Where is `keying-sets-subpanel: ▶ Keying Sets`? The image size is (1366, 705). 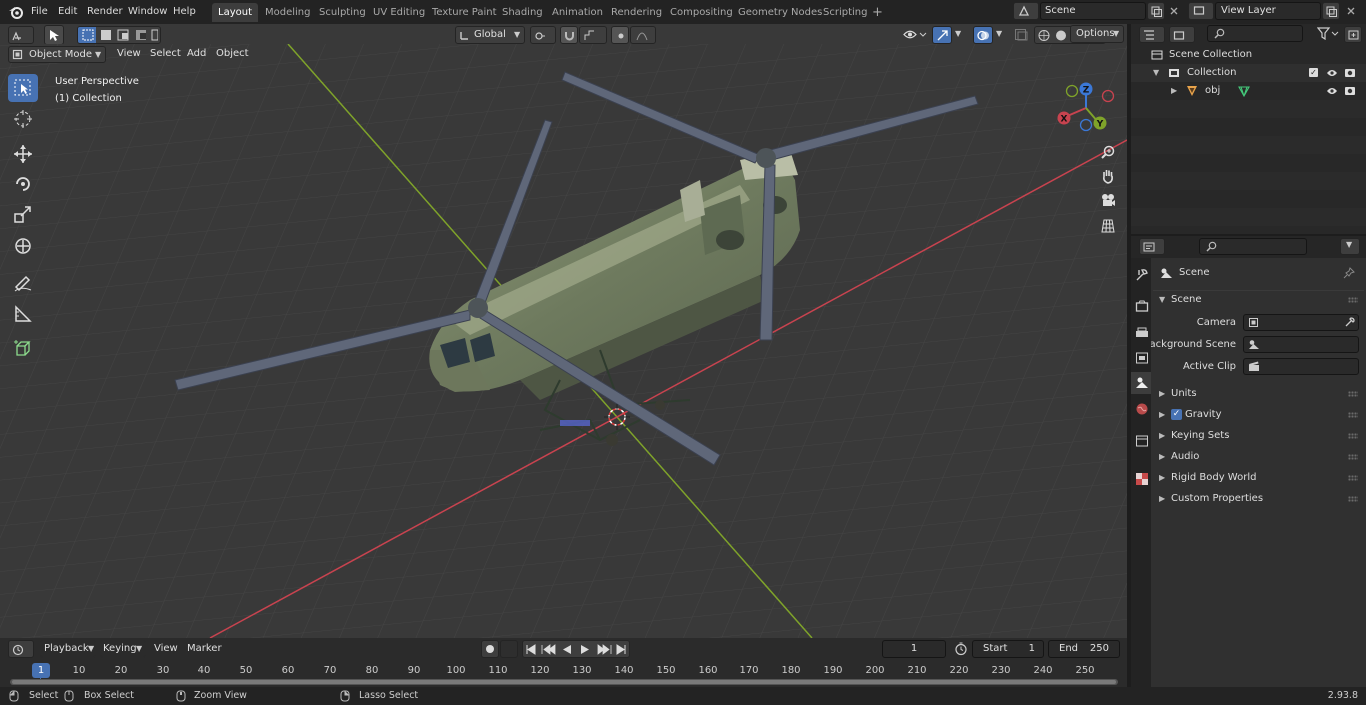 keying-sets-subpanel: ▶ Keying Sets is located at coordinates (1258, 436).